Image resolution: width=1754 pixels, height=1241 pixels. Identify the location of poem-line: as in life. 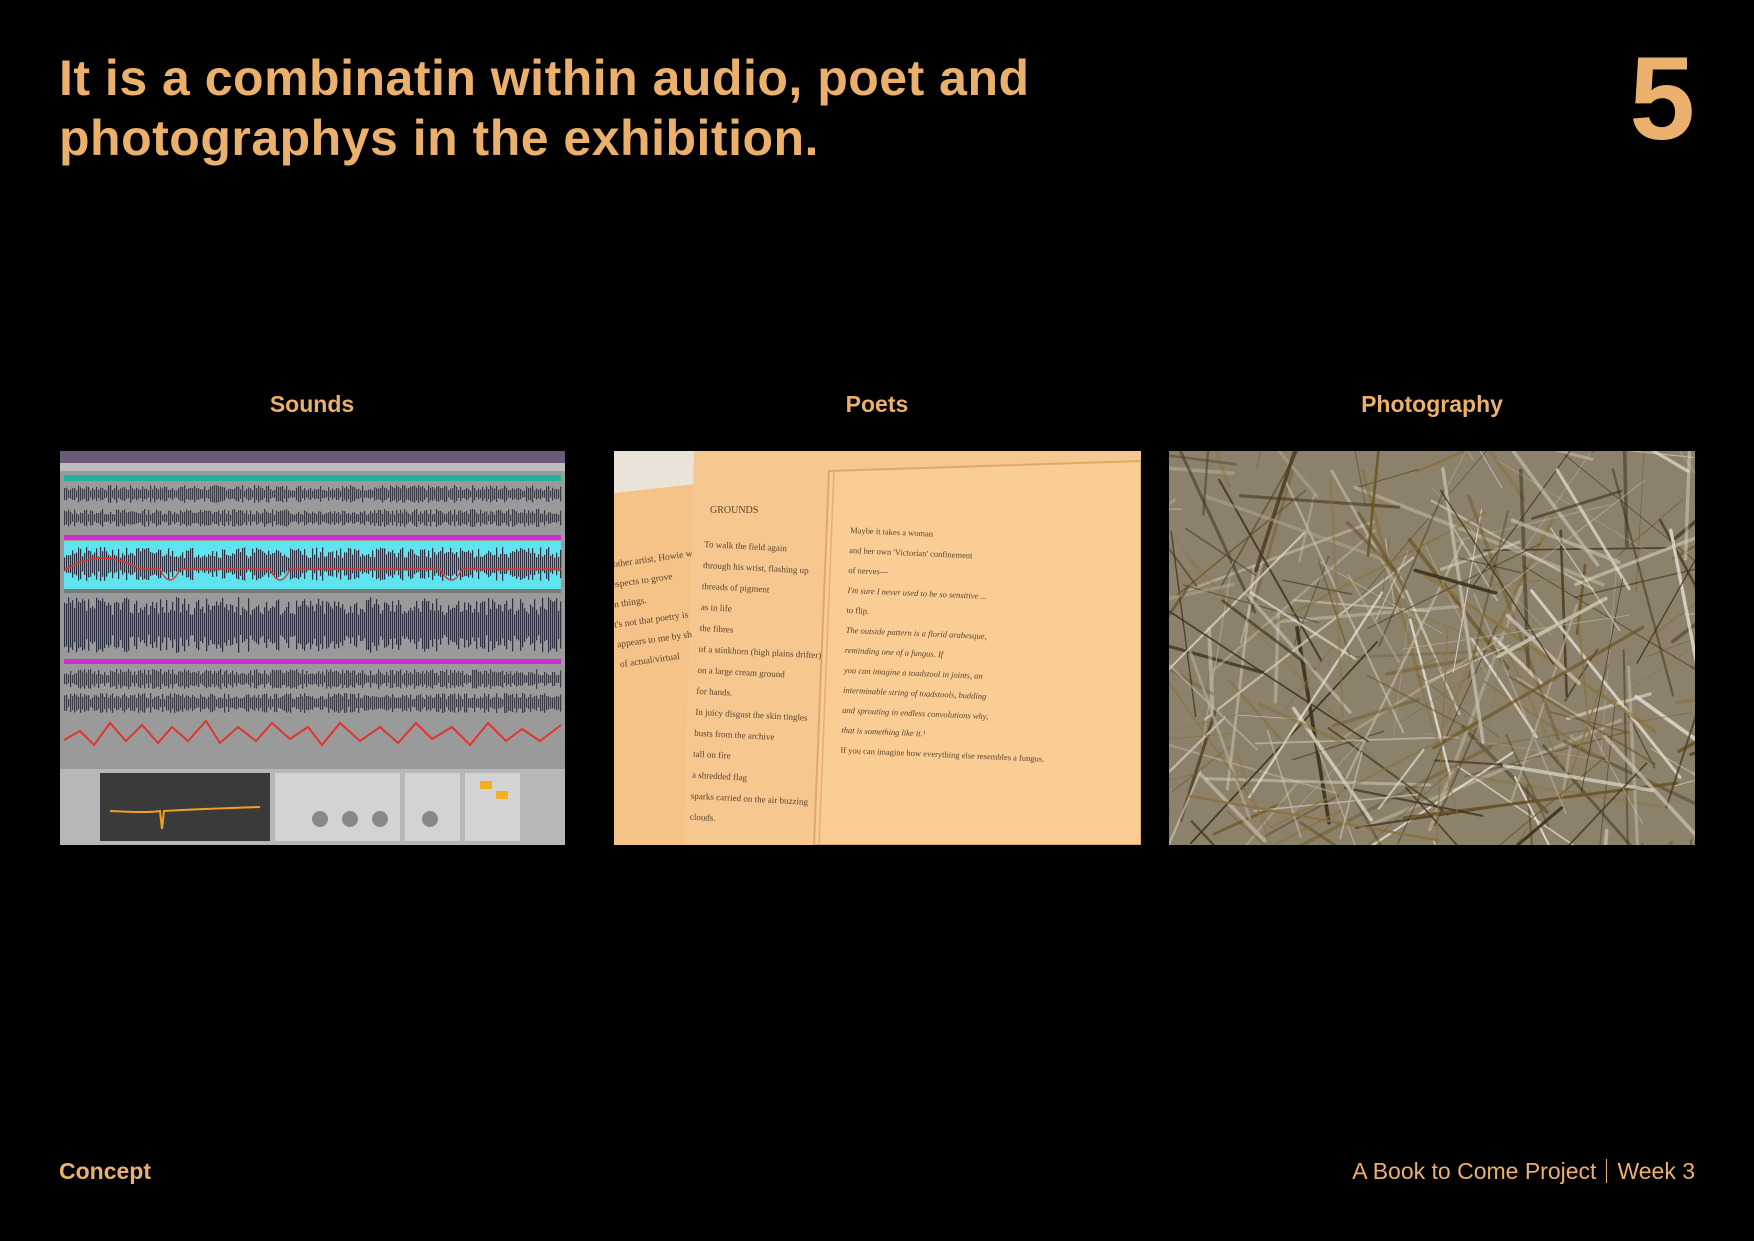
(716, 608).